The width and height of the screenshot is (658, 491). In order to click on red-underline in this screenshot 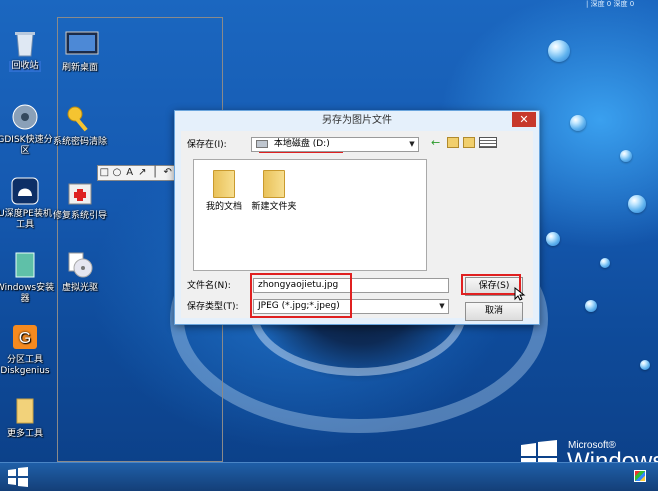, I will do `click(301, 152)`.